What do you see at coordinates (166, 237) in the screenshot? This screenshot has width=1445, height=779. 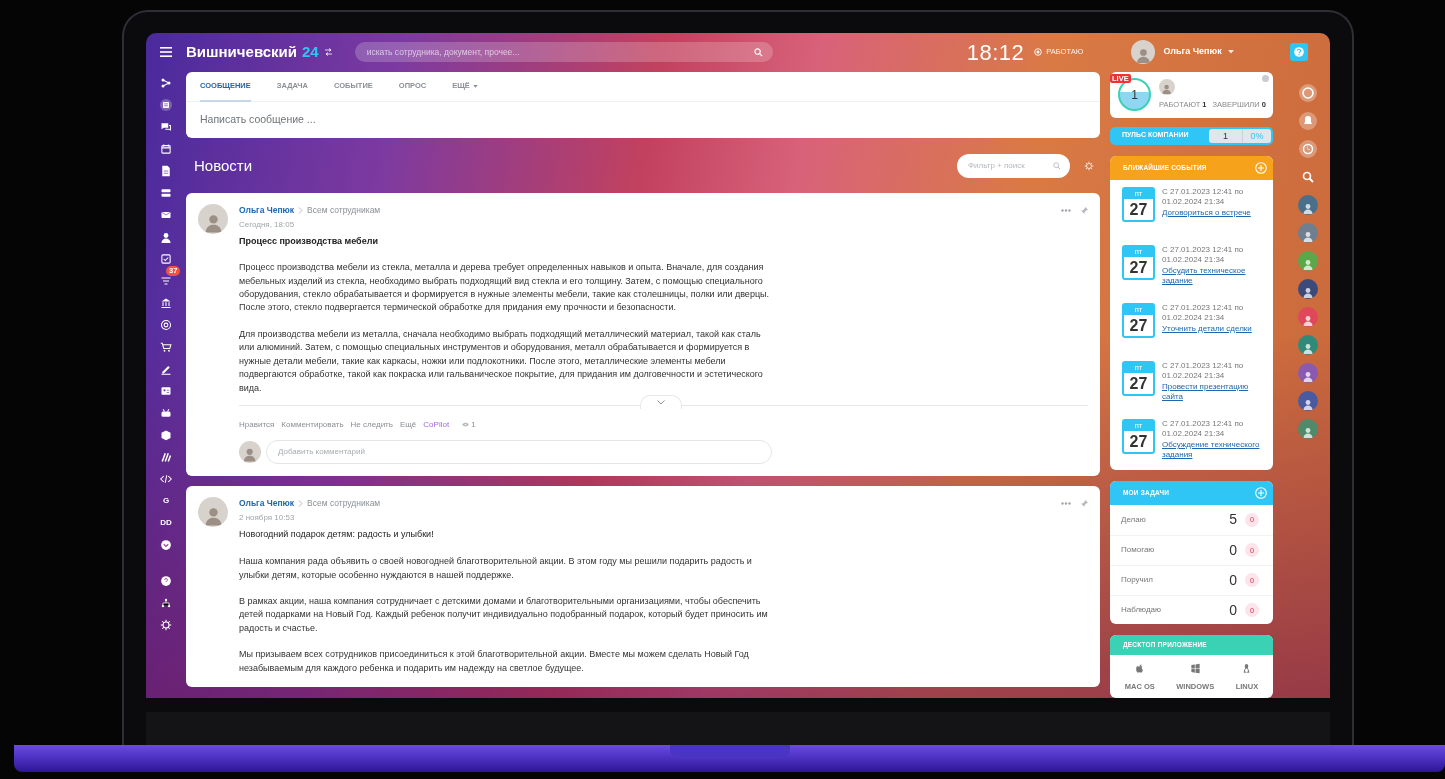 I see `people-icon` at bounding box center [166, 237].